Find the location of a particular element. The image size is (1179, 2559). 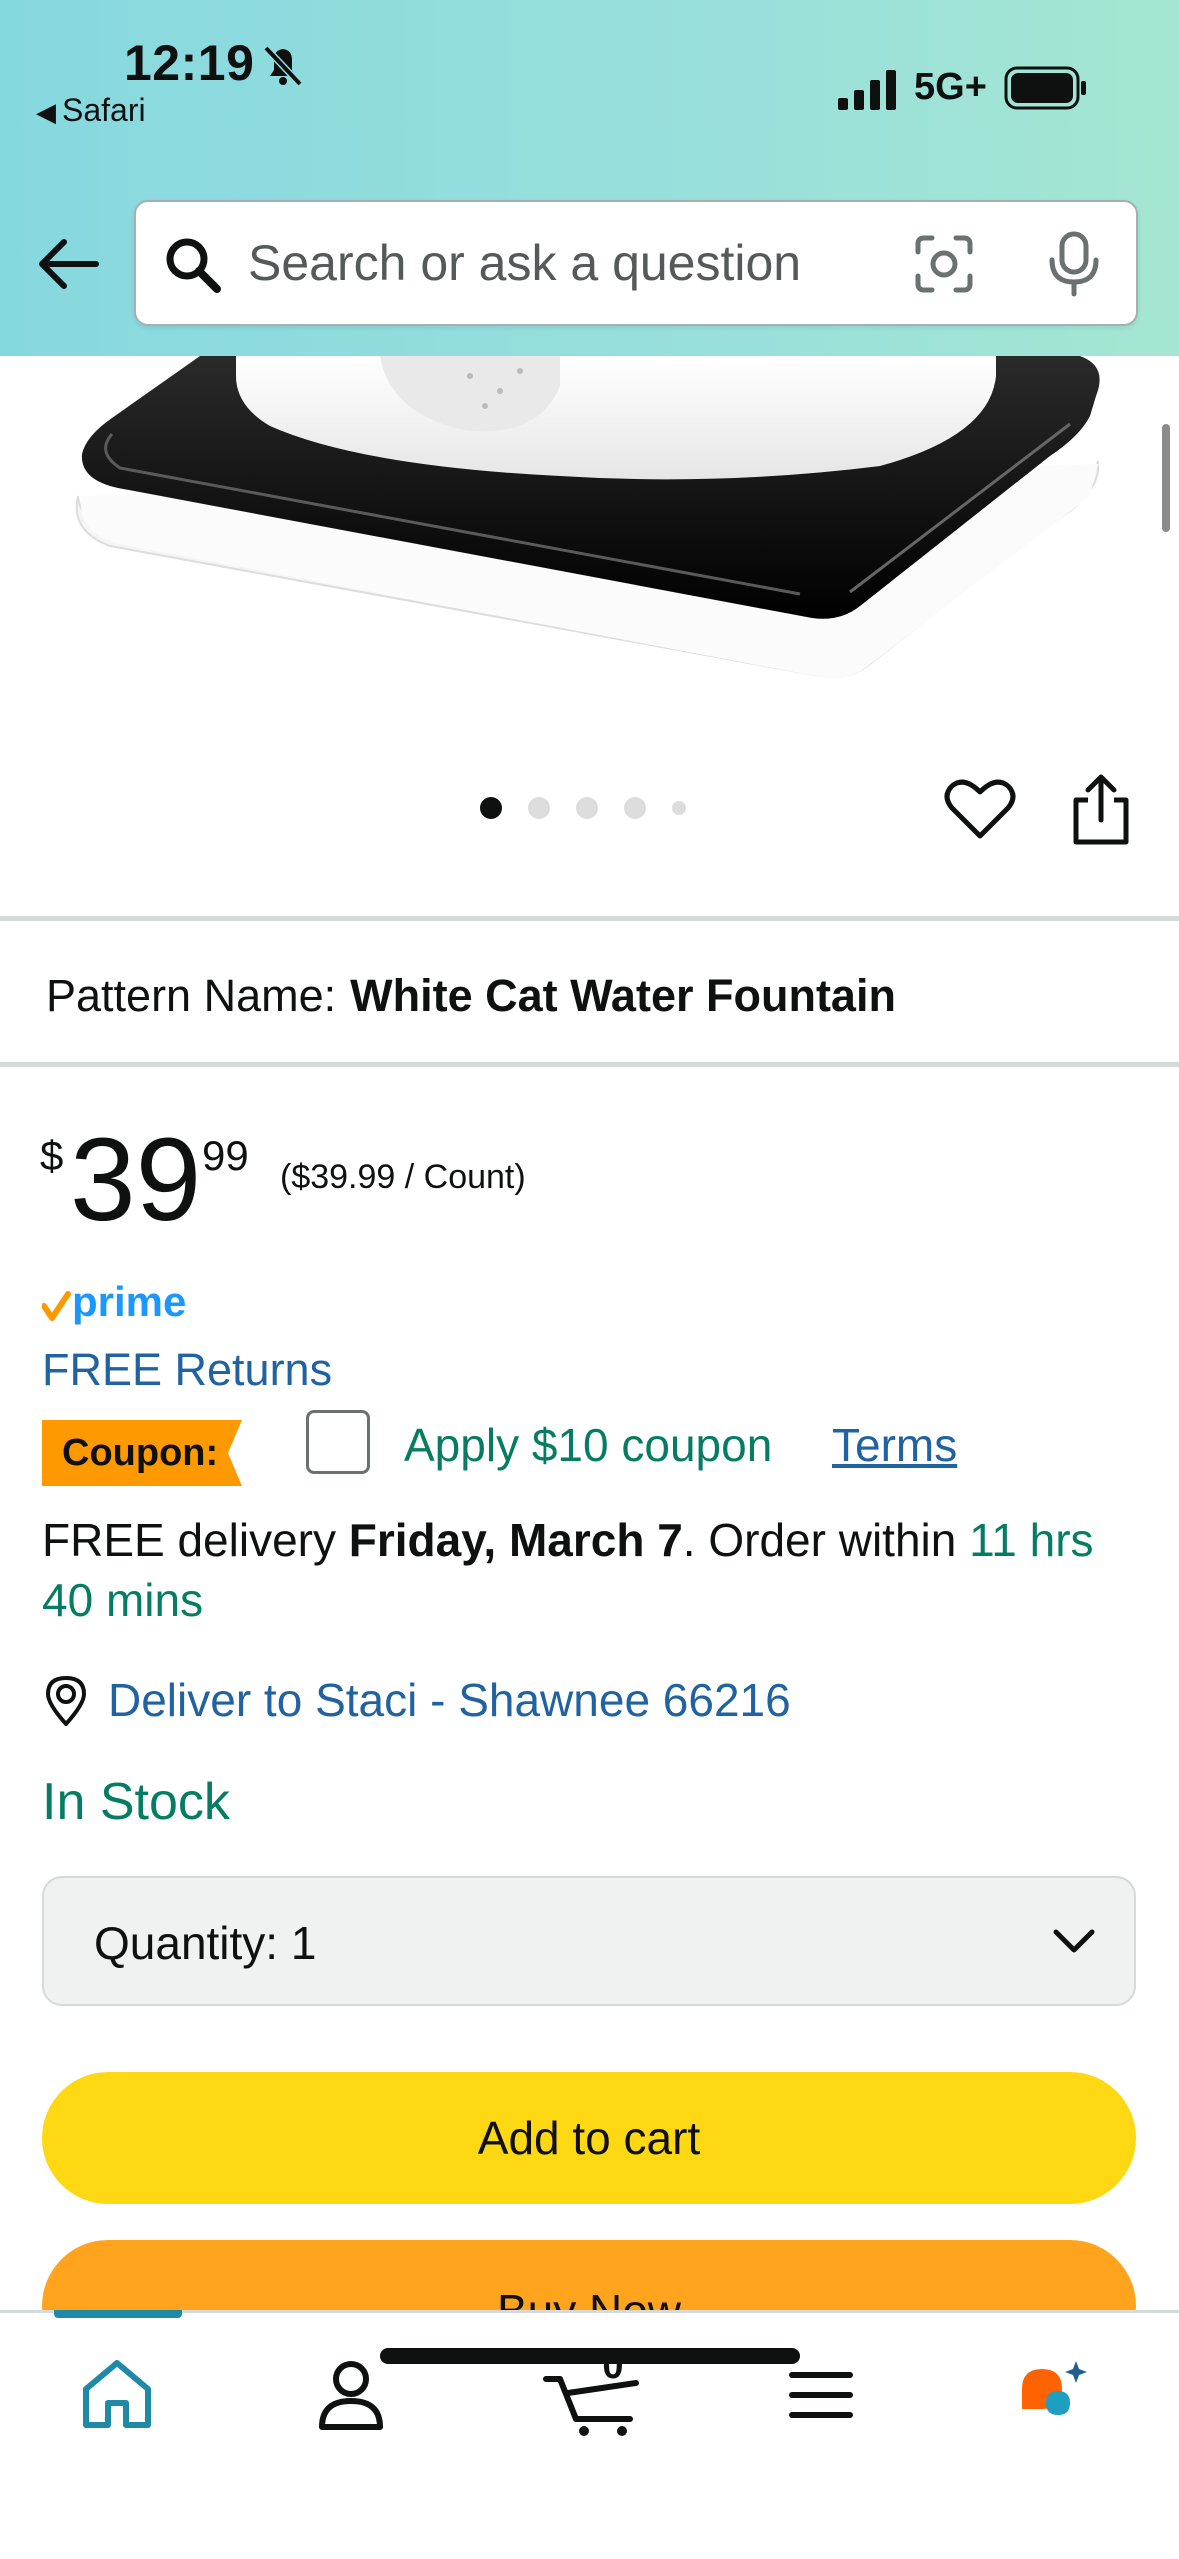

price-symbol: $ is located at coordinates (52, 1155).